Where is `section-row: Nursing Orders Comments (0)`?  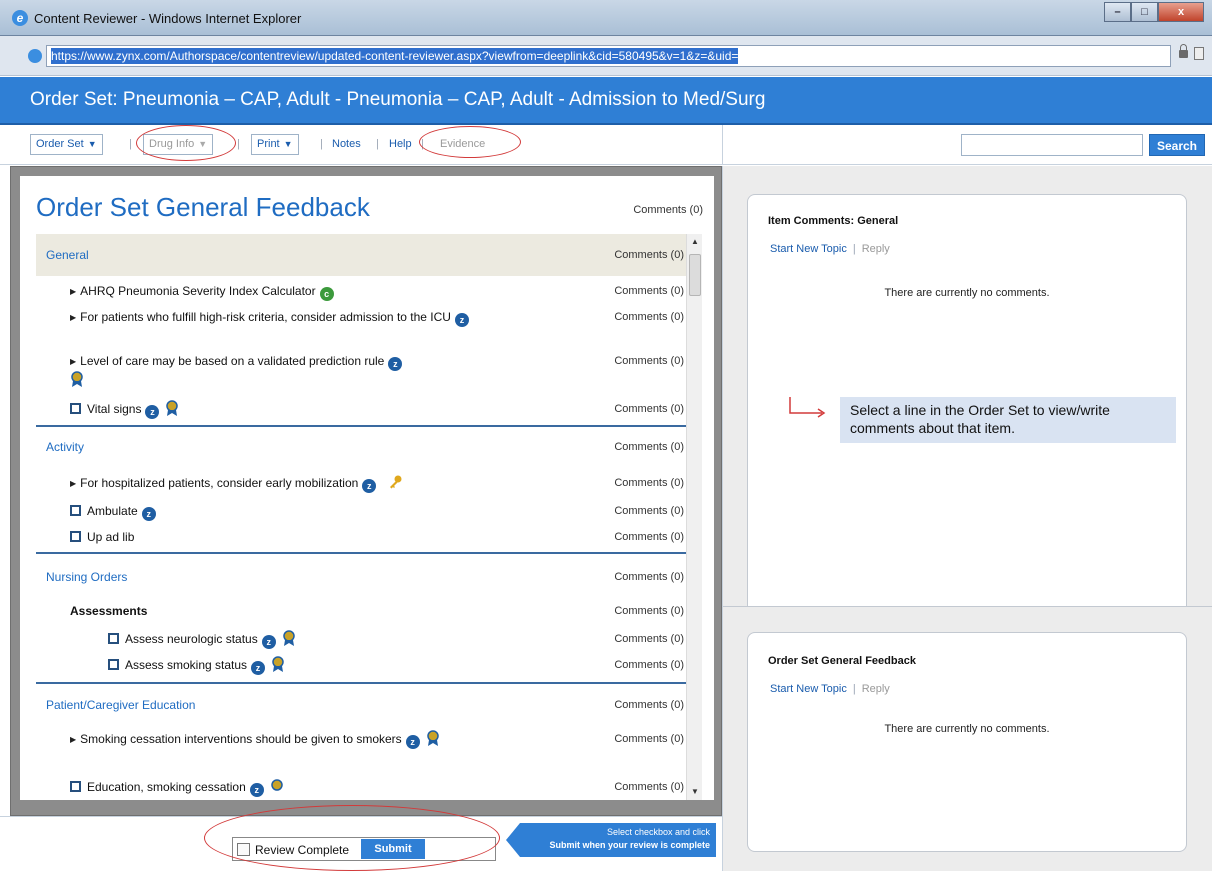
section-row: Nursing Orders Comments (0) is located at coordinates (361, 578).